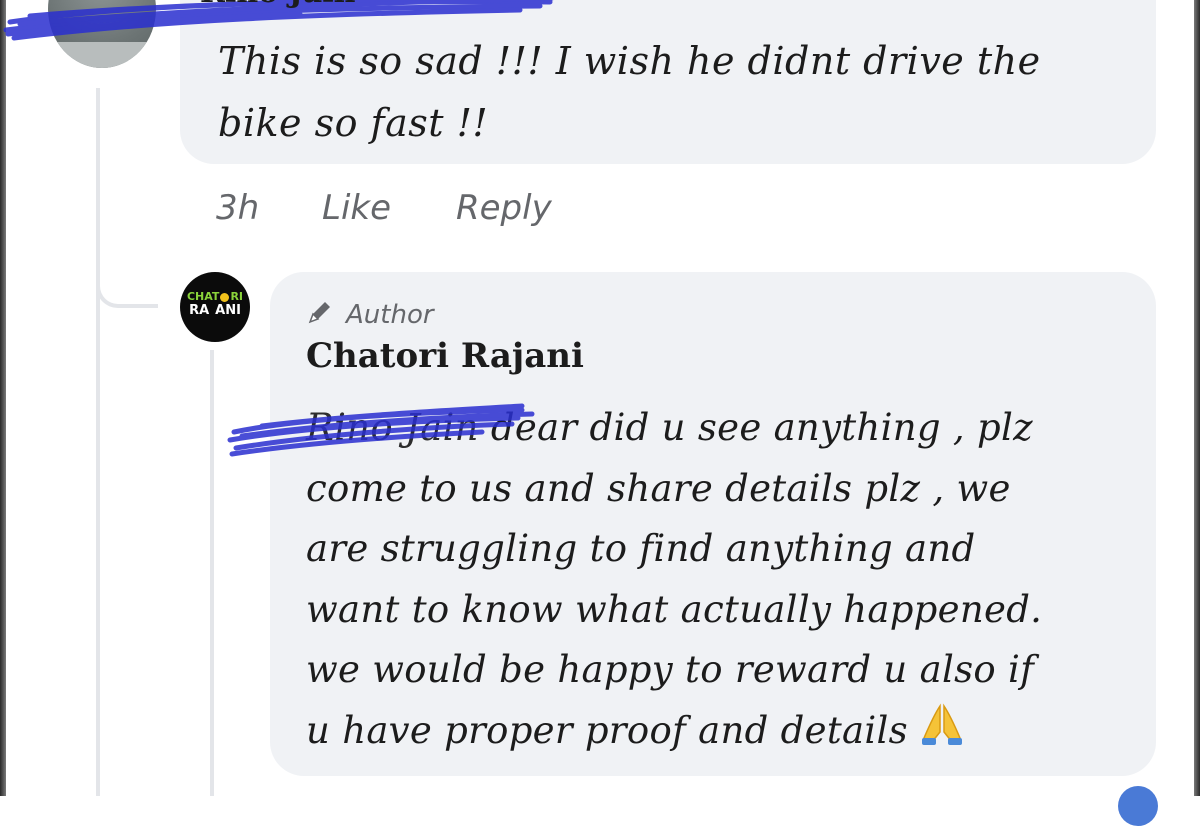  I want to click on reply-text-line: want to know what actually happened., so click(674, 609).